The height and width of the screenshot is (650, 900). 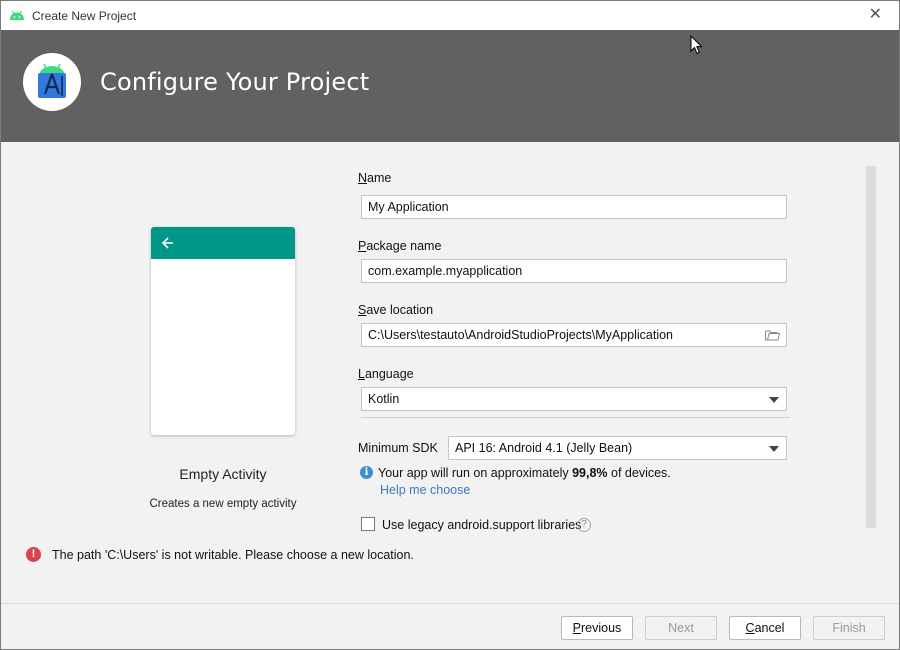 What do you see at coordinates (450, 15) in the screenshot?
I see `title-bar: Create New Project ✕` at bounding box center [450, 15].